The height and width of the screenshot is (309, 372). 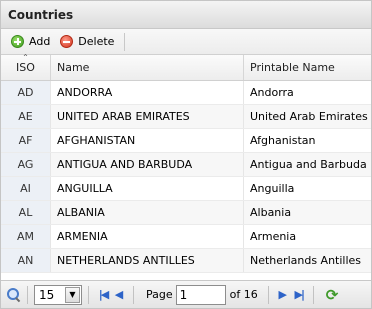 What do you see at coordinates (271, 212) in the screenshot?
I see `cell-printable-name: Albania` at bounding box center [271, 212].